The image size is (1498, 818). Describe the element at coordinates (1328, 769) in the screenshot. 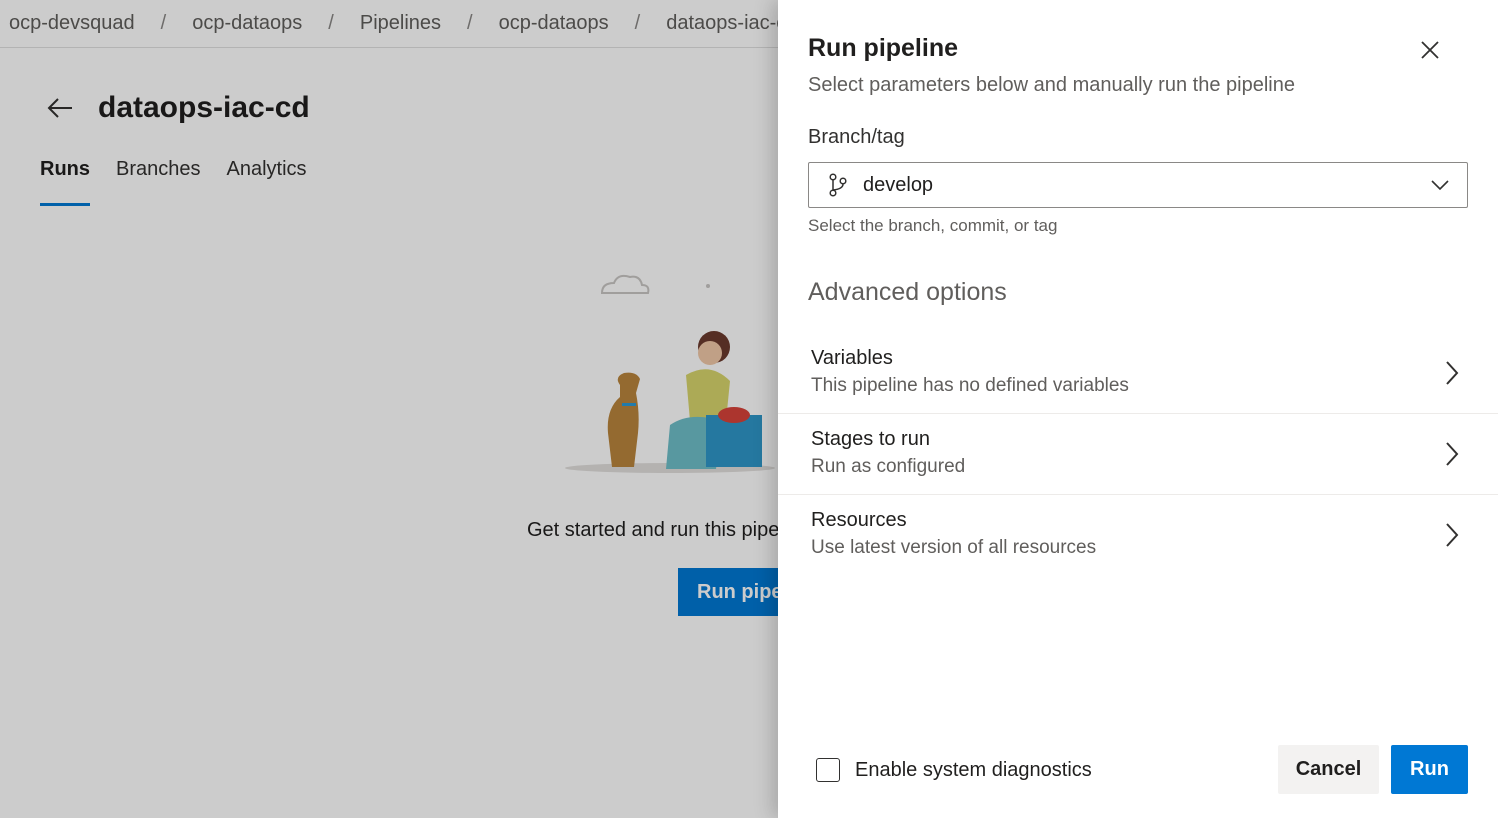

I see `cancel-button: Cancel` at that location.